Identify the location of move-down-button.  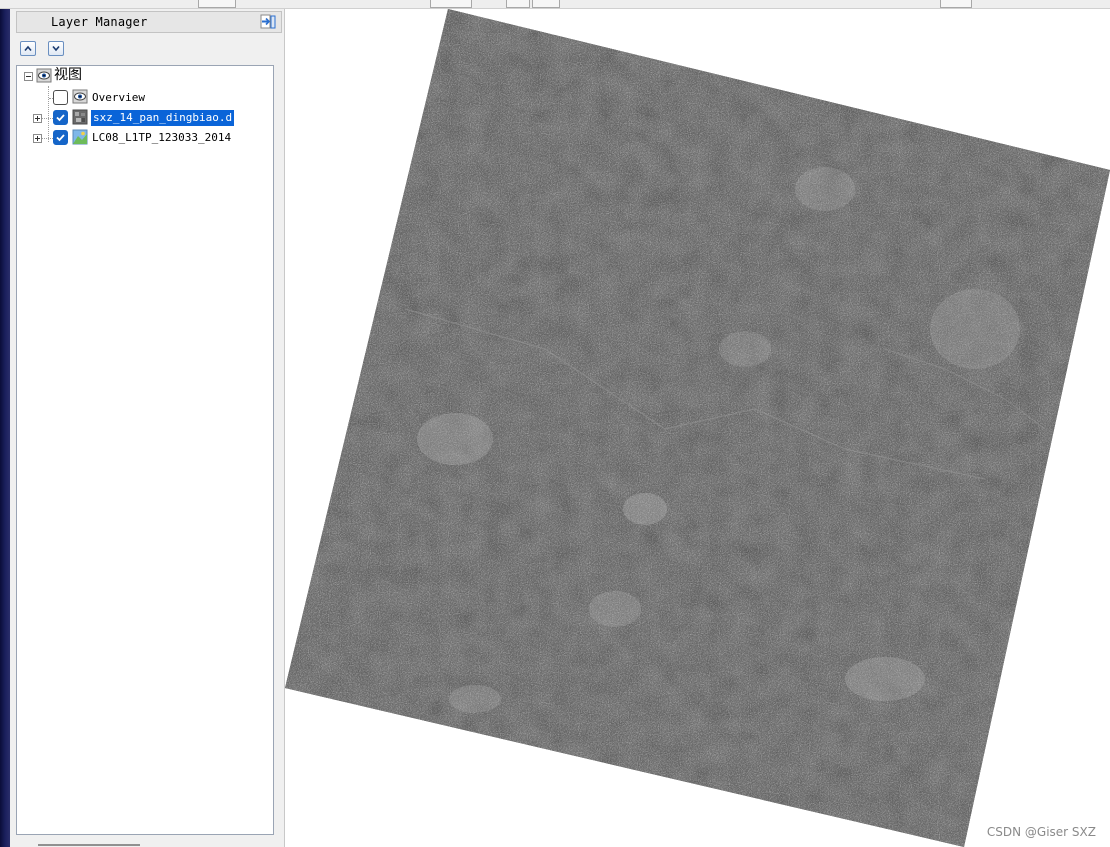
(56, 48).